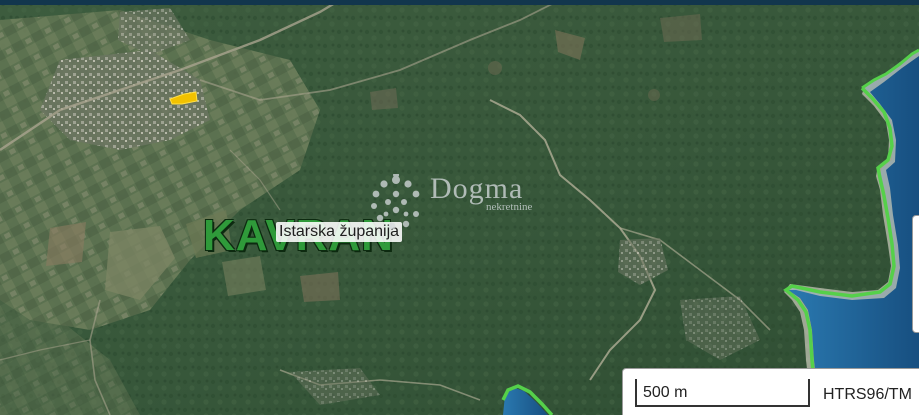  What do you see at coordinates (477, 188) in the screenshot?
I see `watermark-name: Dogma` at bounding box center [477, 188].